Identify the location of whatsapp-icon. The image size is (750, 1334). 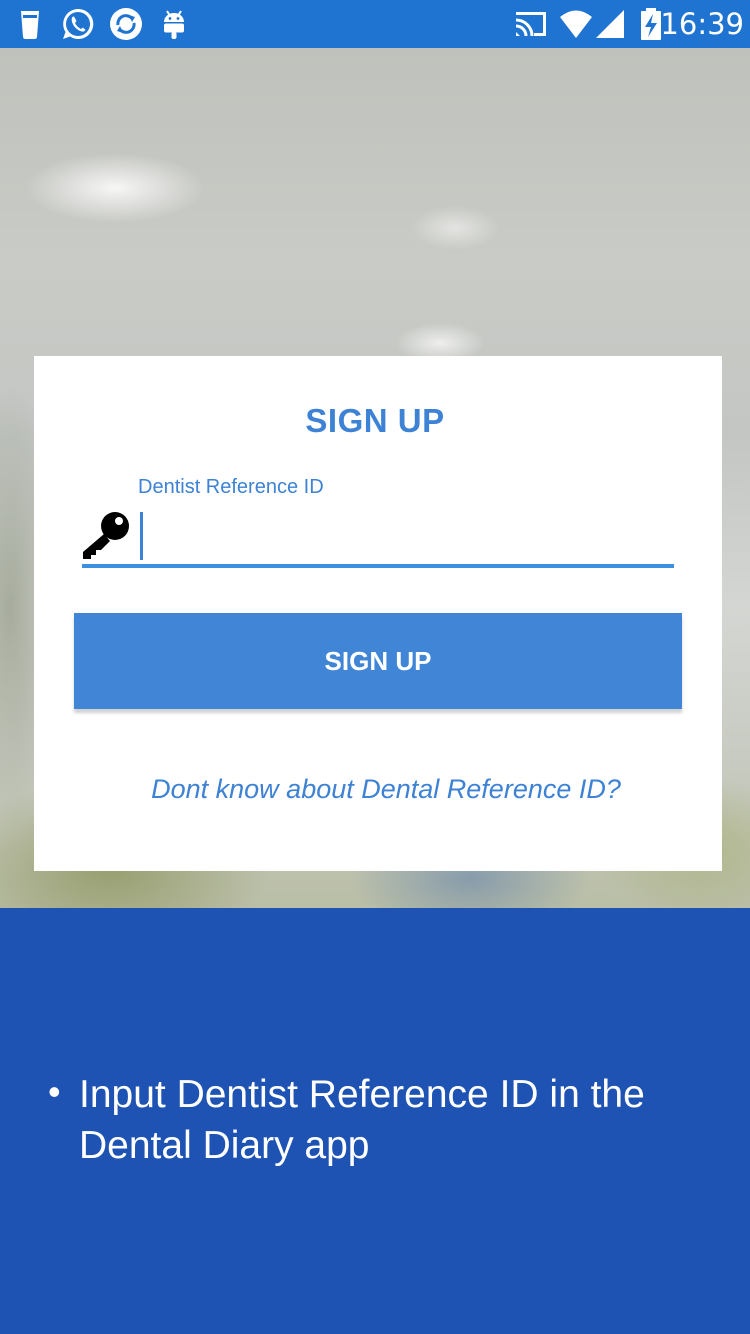
(78, 23).